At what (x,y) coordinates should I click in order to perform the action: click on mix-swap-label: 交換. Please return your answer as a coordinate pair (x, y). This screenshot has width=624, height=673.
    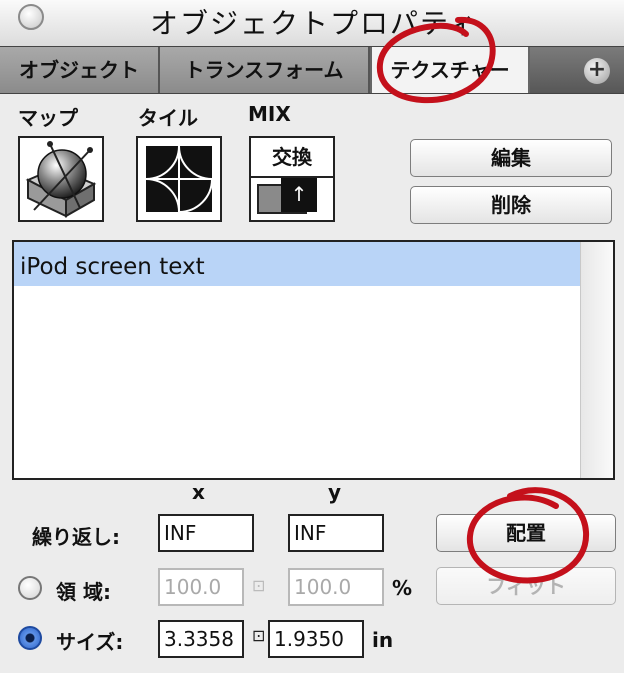
    Looking at the image, I should click on (292, 158).